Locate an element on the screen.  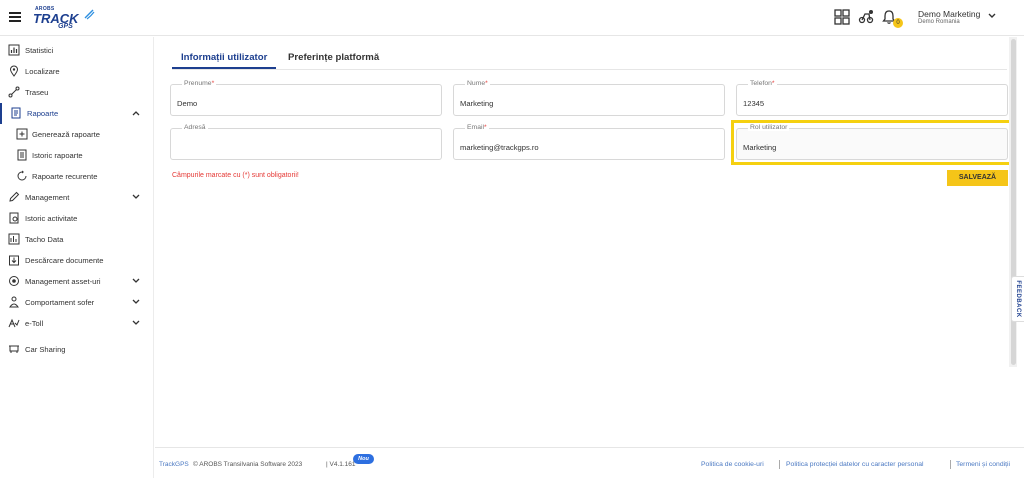
sidebar-item-comportament-sofer: Comportament sofer is located at coordinates (77, 302).